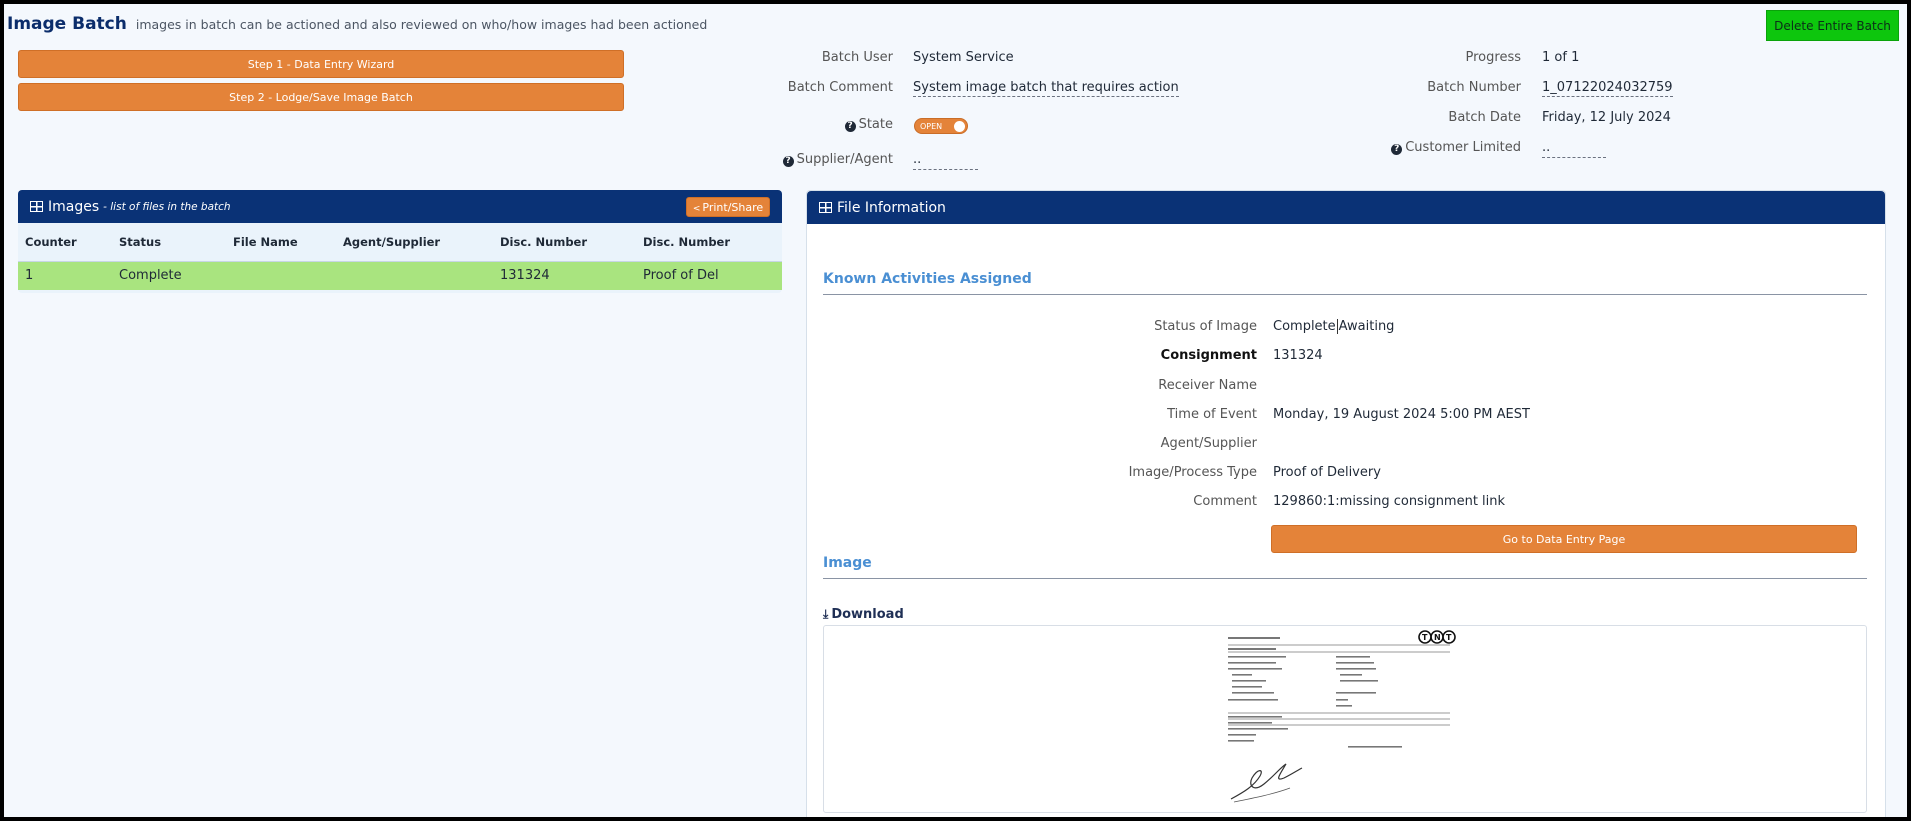  What do you see at coordinates (696, 208) in the screenshot?
I see `share-icon: <` at bounding box center [696, 208].